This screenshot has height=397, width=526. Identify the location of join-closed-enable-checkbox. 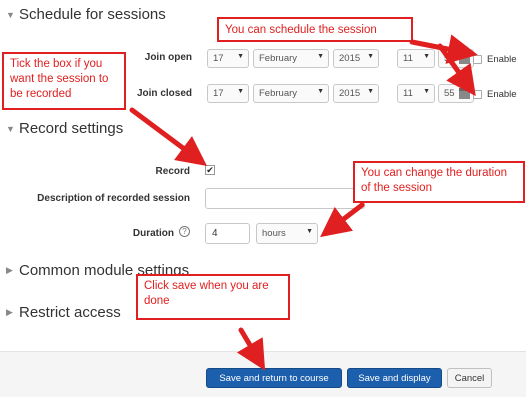
(477, 94).